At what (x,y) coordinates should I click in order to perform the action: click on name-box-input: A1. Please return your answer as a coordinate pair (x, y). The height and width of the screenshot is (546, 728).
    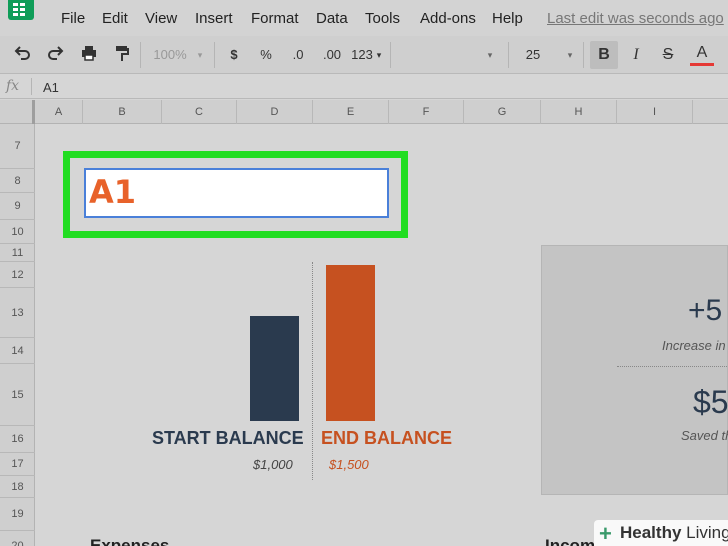
    Looking at the image, I should click on (236, 193).